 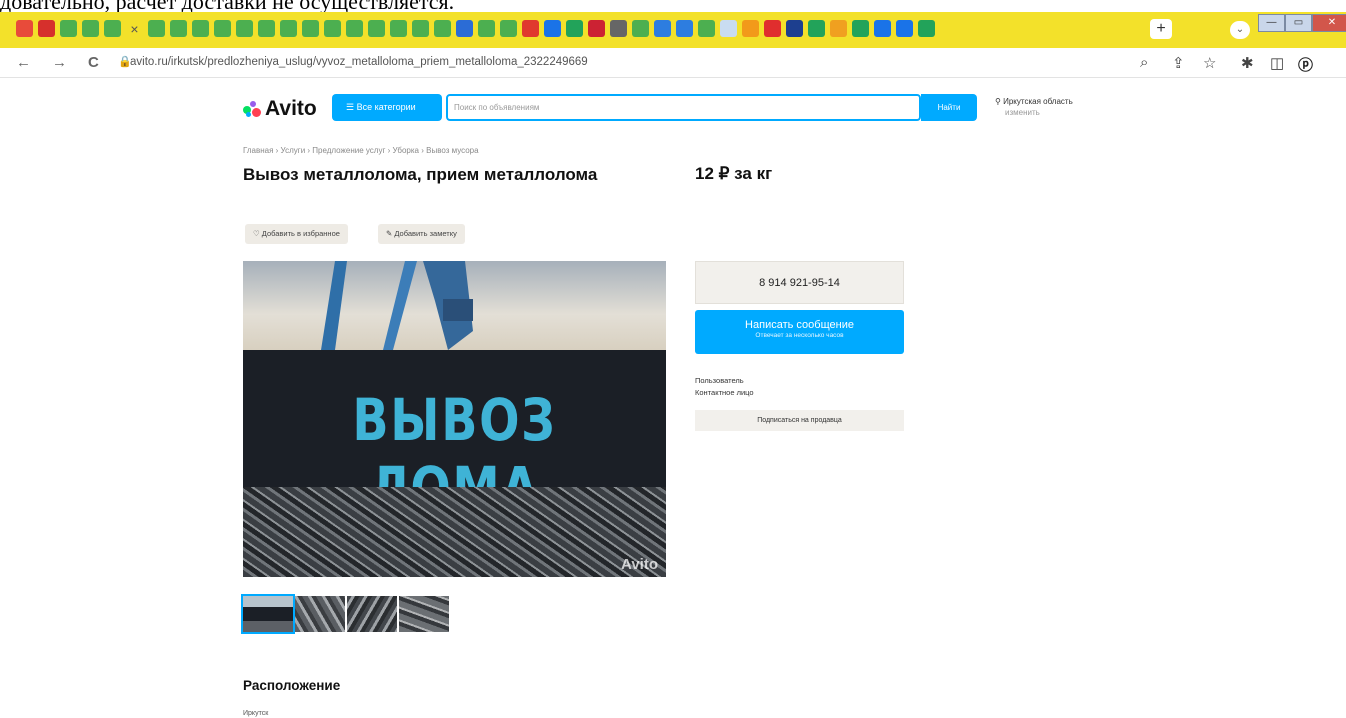 What do you see at coordinates (1298, 23) in the screenshot?
I see `maximize-button: ▭` at bounding box center [1298, 23].